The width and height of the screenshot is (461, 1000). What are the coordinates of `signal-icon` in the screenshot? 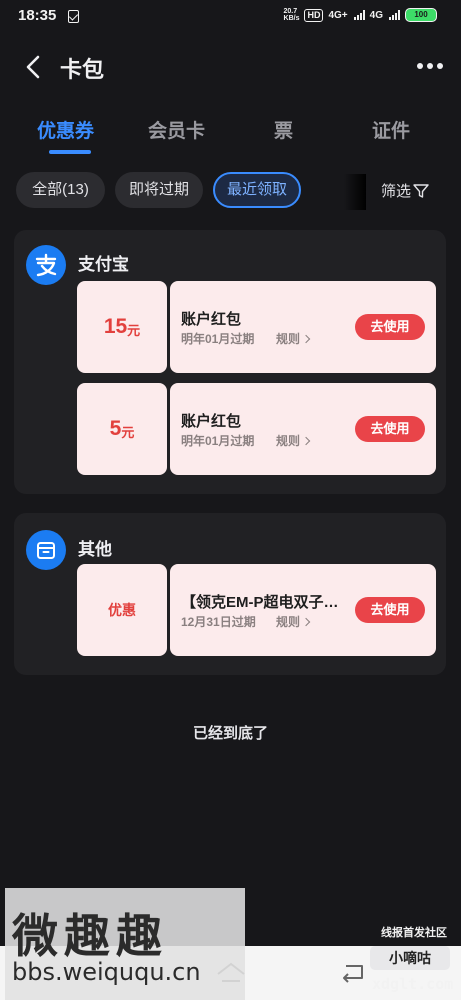 It's located at (359, 15).